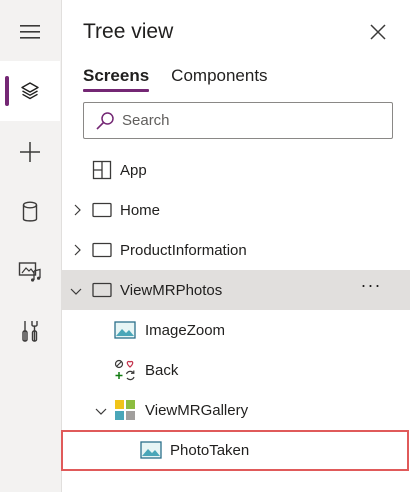 The image size is (410, 492). I want to click on tab-screens: Screens, so click(116, 79).